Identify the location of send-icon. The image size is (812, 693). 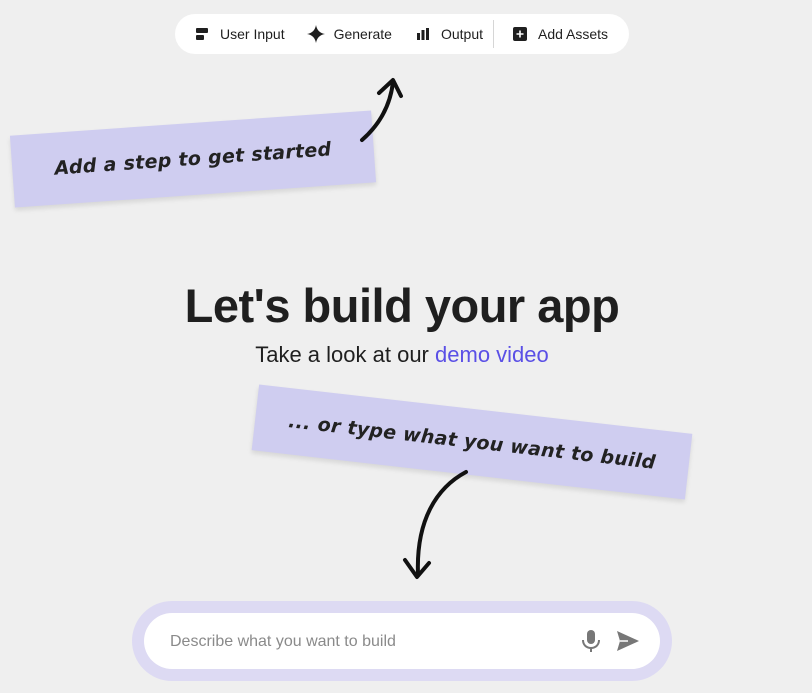
(628, 641).